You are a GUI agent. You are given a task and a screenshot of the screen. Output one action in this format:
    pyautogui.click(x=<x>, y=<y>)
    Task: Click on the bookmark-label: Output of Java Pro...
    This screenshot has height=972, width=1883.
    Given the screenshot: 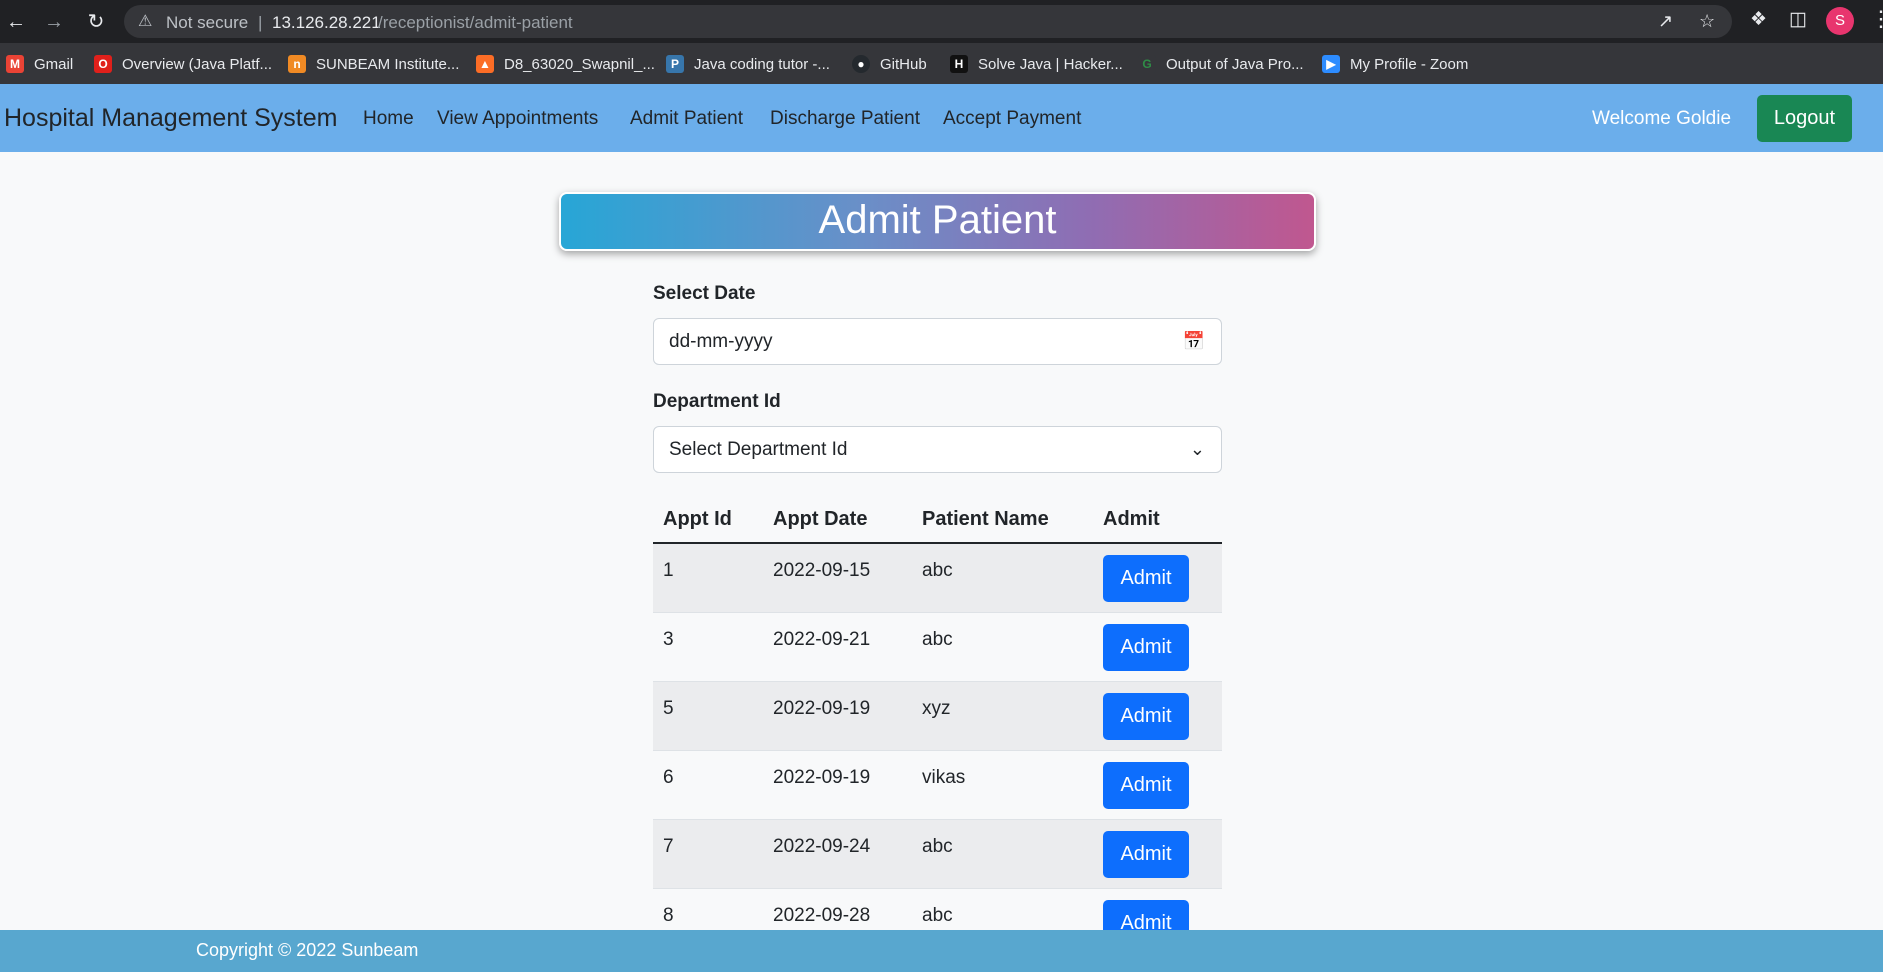 What is the action you would take?
    pyautogui.click(x=1235, y=64)
    